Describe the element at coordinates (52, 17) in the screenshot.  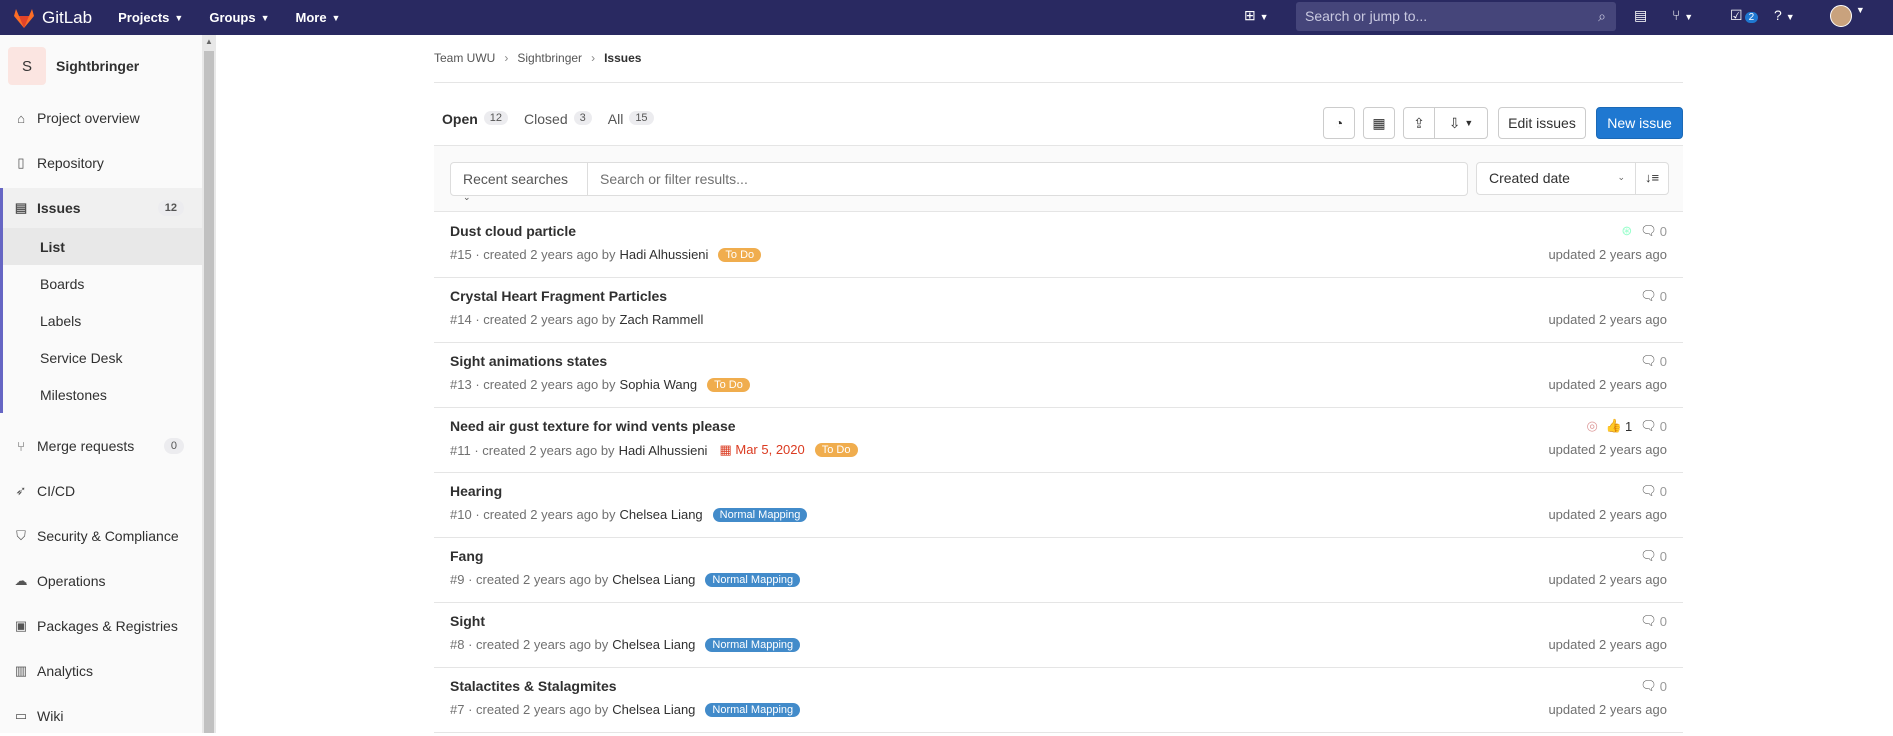
I see `gitlab-logo: GitLab` at that location.